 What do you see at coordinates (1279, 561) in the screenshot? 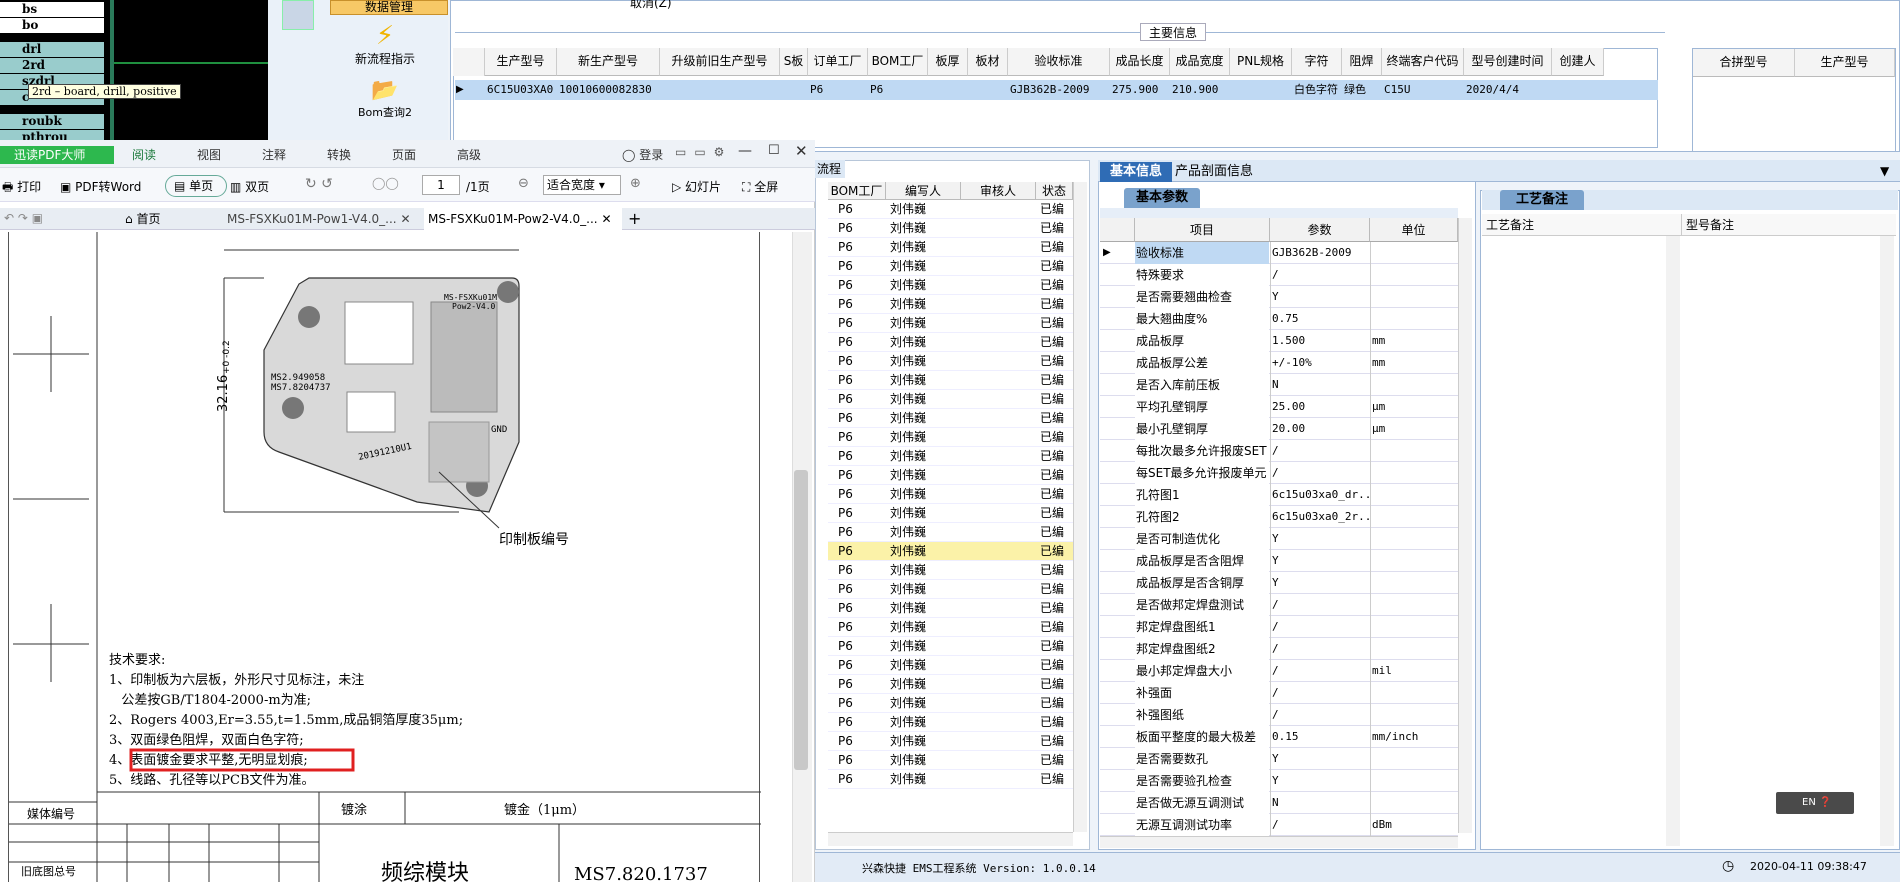
I see `param-row: 成品板厚是否含阻焊 Y` at bounding box center [1279, 561].